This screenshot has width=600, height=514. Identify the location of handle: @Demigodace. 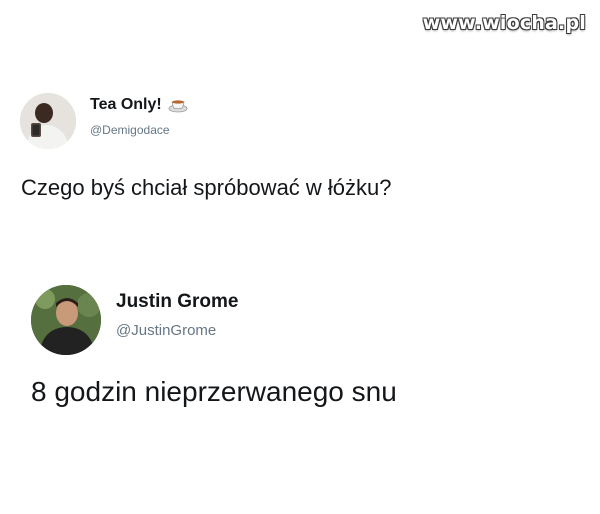
(130, 130).